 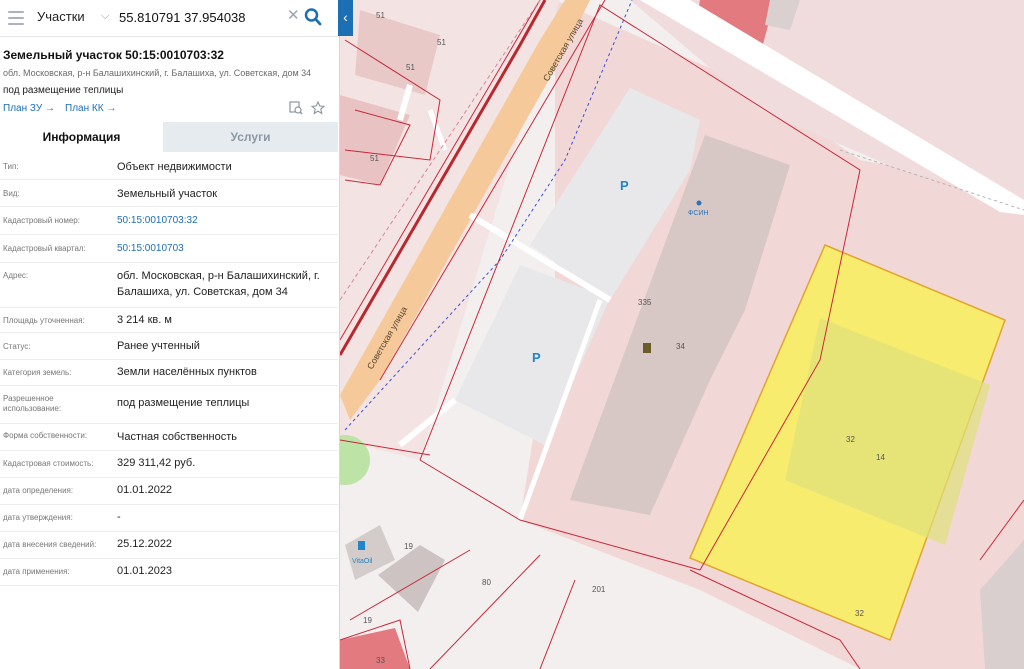 I want to click on search-input, so click(x=201, y=17).